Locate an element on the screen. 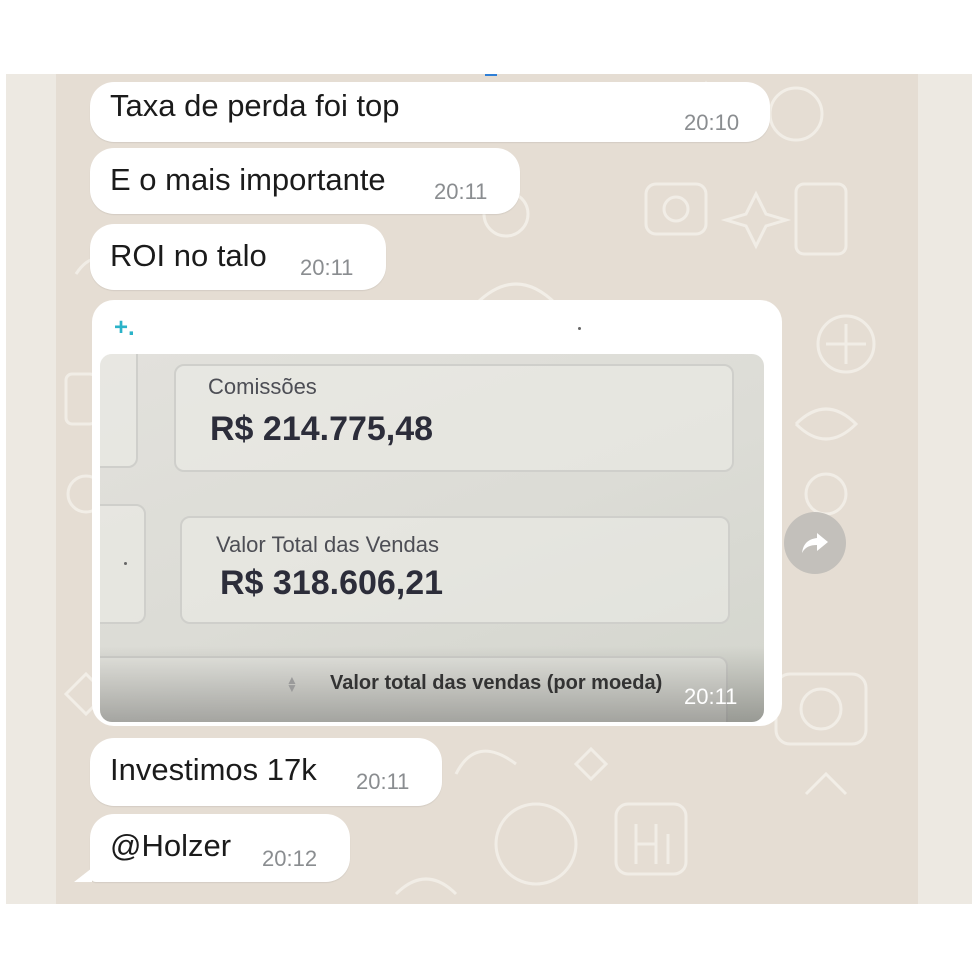 Image resolution: width=980 pixels, height=980 pixels. sort-arrows-icon: ▲ ▼ is located at coordinates (292, 684).